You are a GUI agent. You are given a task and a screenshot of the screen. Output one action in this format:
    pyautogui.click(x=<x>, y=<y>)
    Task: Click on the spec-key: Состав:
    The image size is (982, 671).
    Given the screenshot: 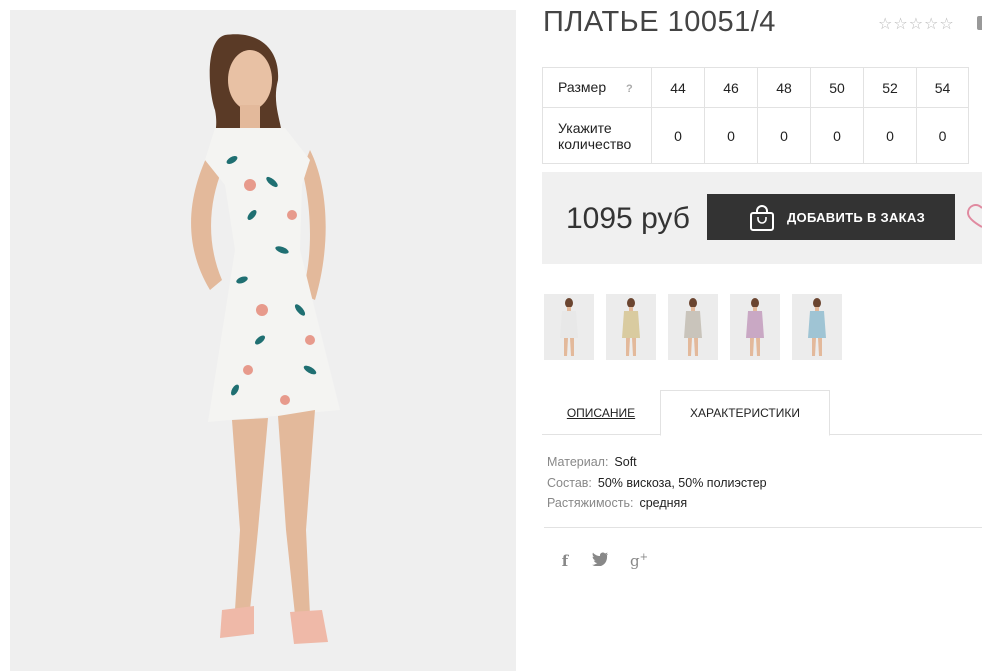 What is the action you would take?
    pyautogui.click(x=569, y=482)
    